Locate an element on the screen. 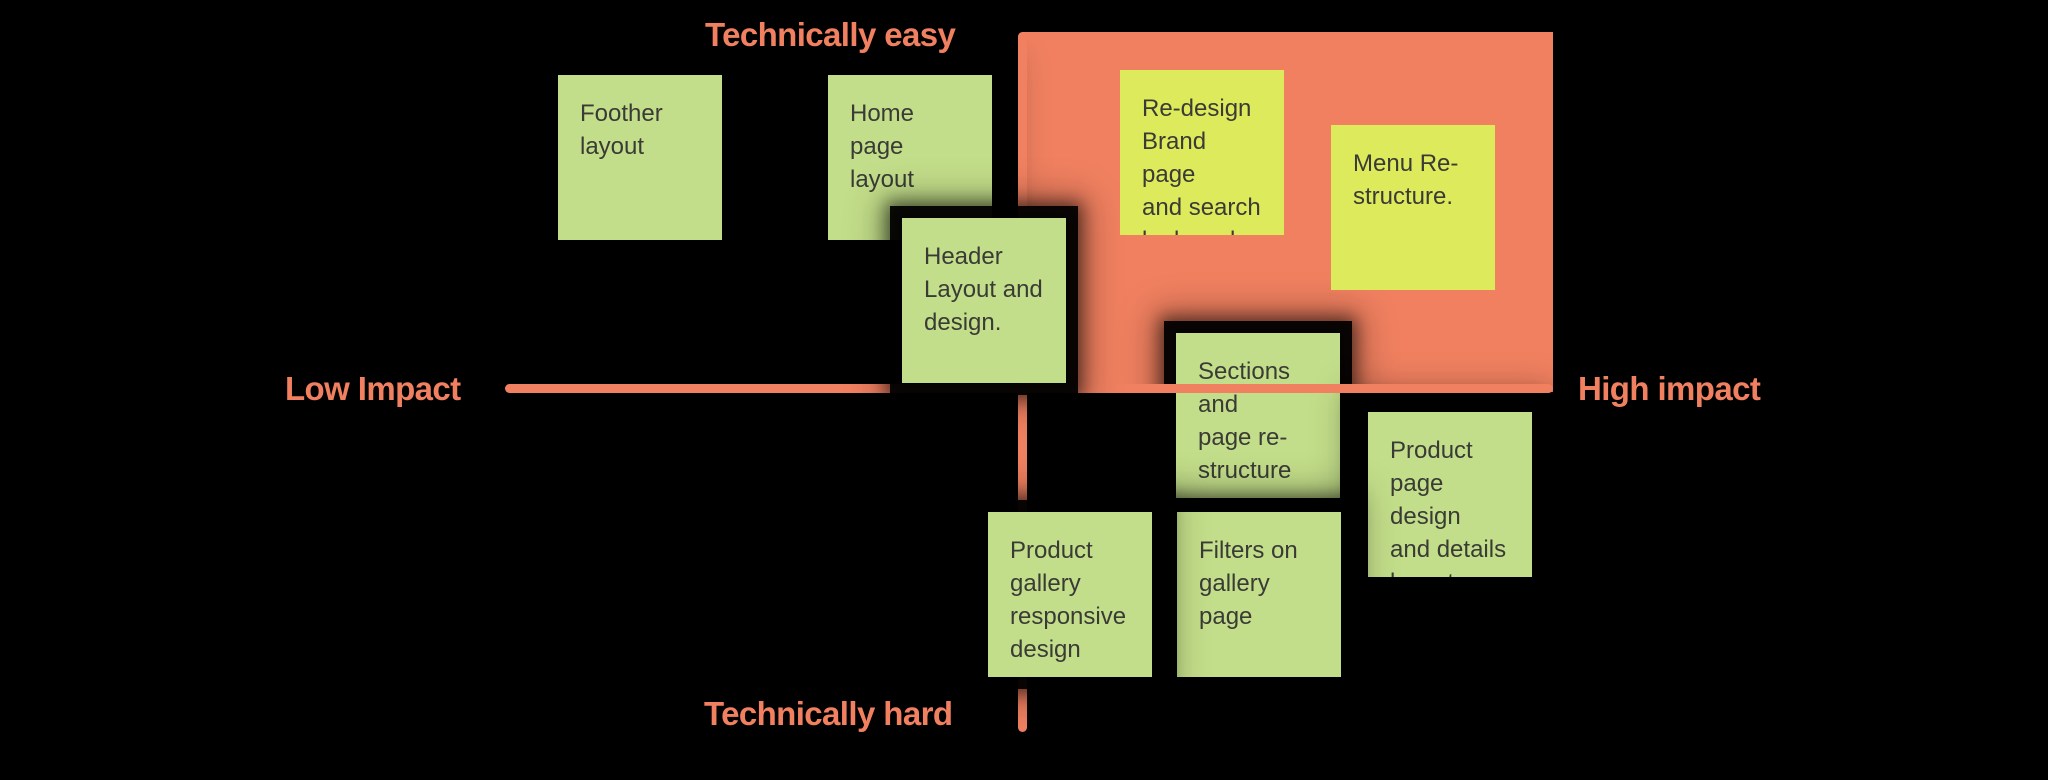  sticky-note-home-page-layout: Home page layout is located at coordinates (910, 157).